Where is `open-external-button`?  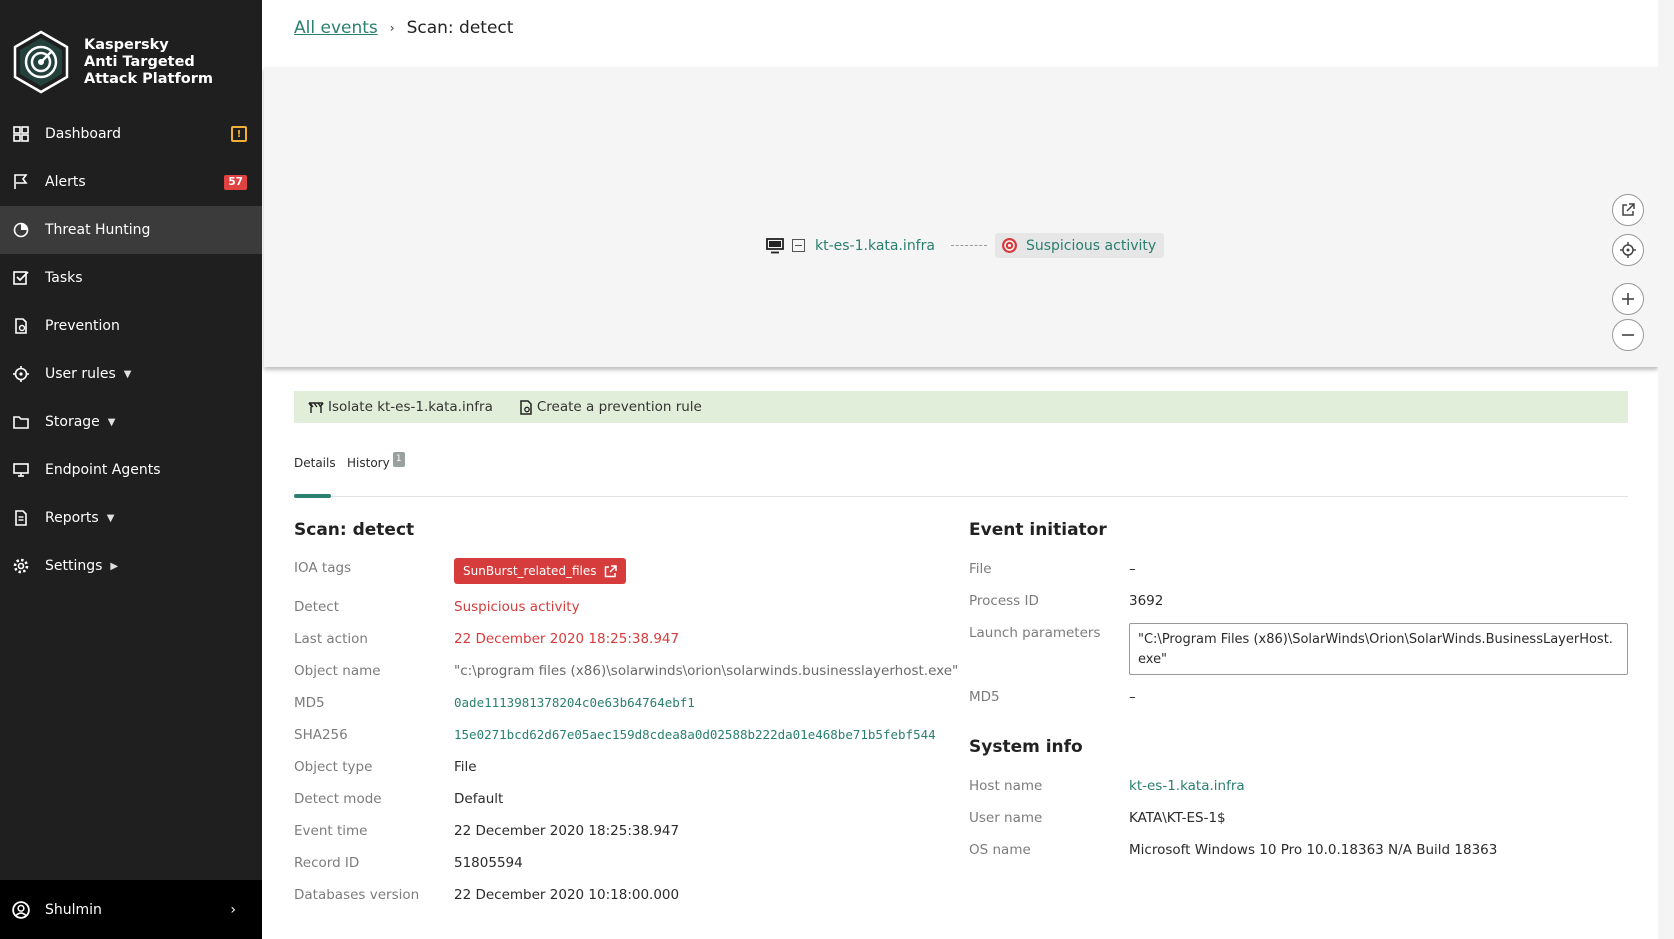 open-external-button is located at coordinates (1628, 210).